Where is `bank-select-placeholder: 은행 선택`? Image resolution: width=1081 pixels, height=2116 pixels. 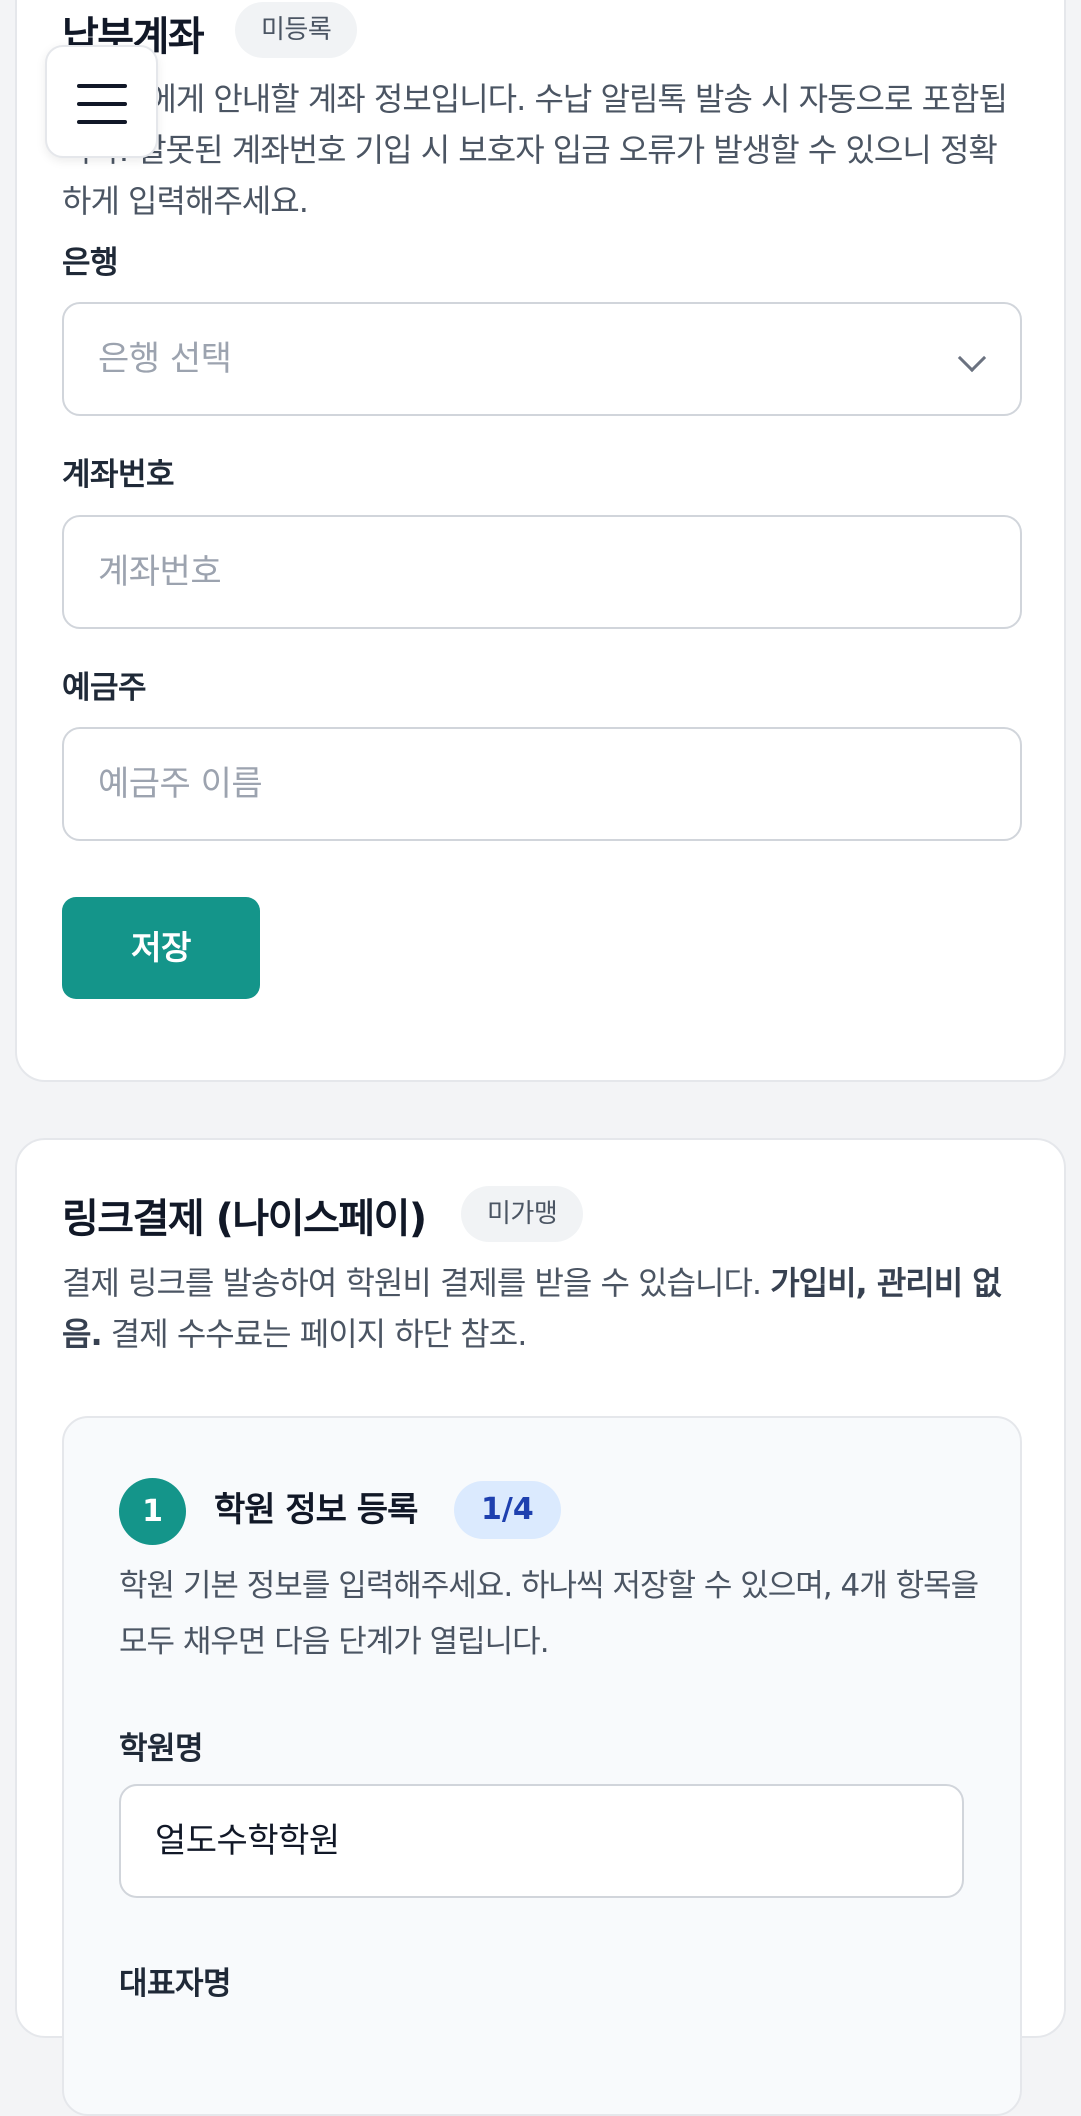 bank-select-placeholder: 은행 선택 is located at coordinates (165, 359).